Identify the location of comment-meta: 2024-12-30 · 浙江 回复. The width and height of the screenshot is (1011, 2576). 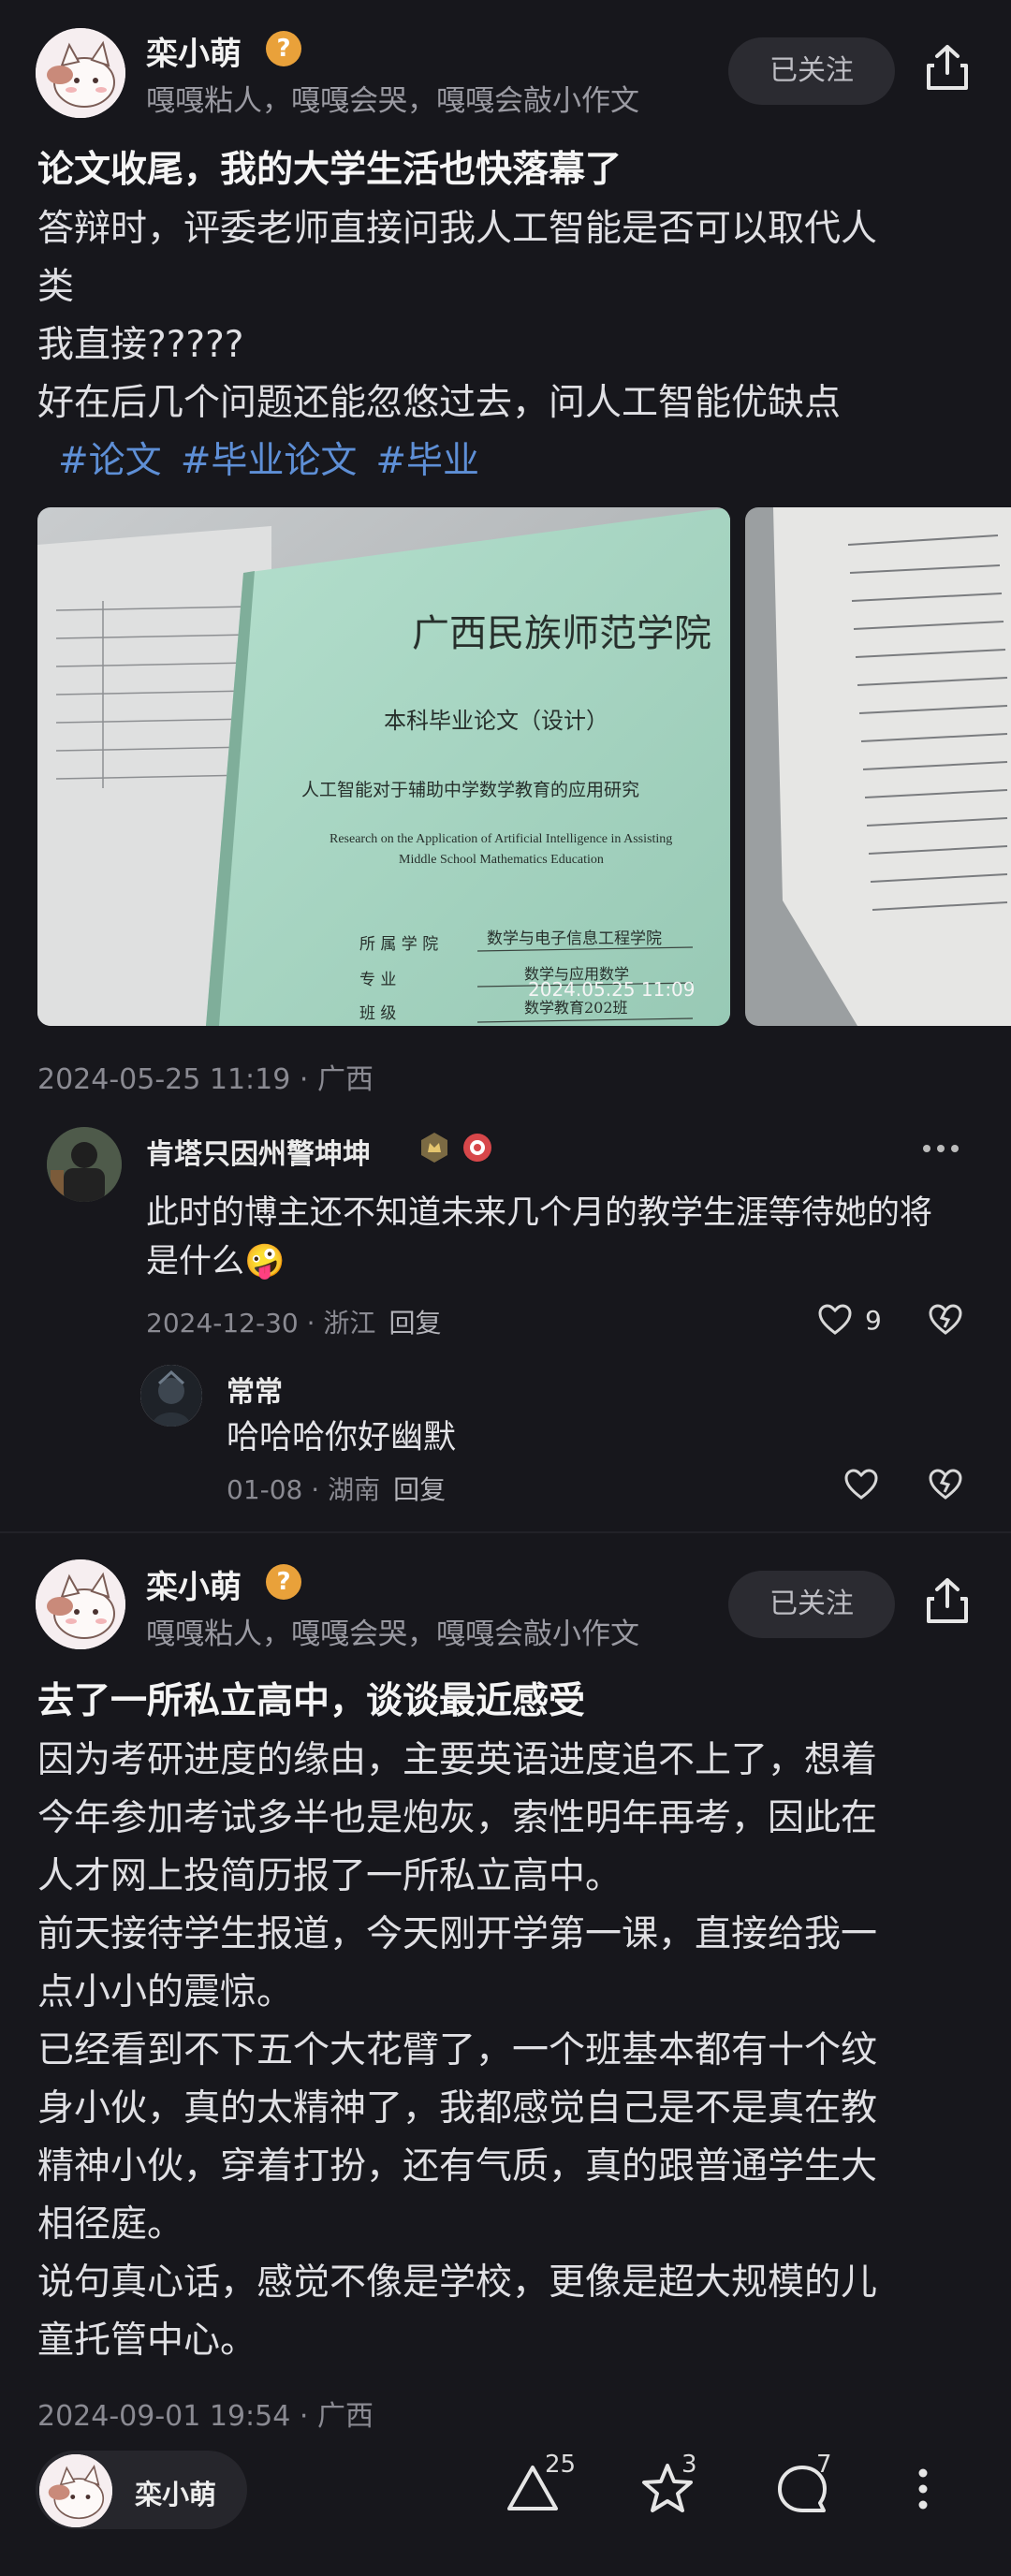
(293, 1321).